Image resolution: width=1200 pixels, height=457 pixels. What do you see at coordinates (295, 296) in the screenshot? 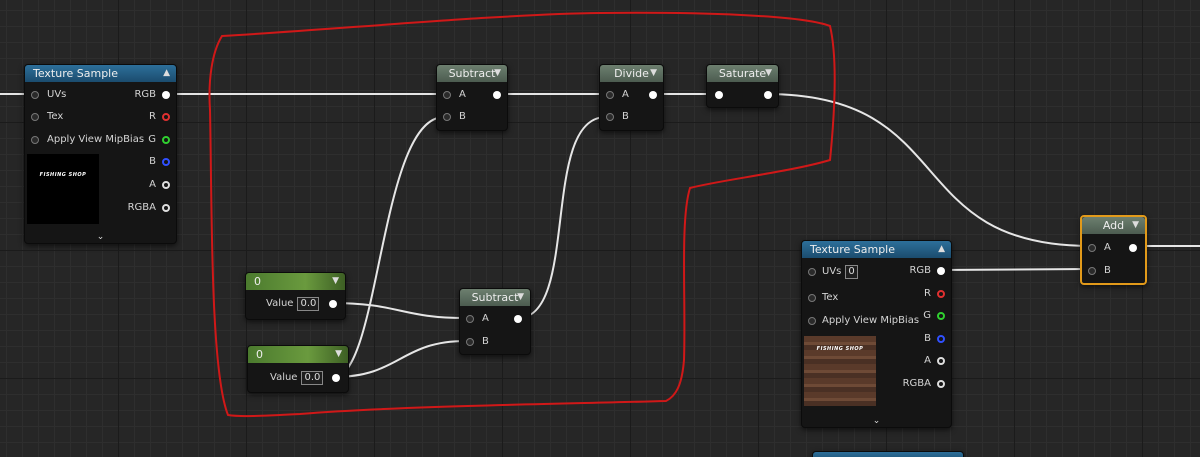
I see `constant-node-1: 0 ▼ Value 0.0` at bounding box center [295, 296].